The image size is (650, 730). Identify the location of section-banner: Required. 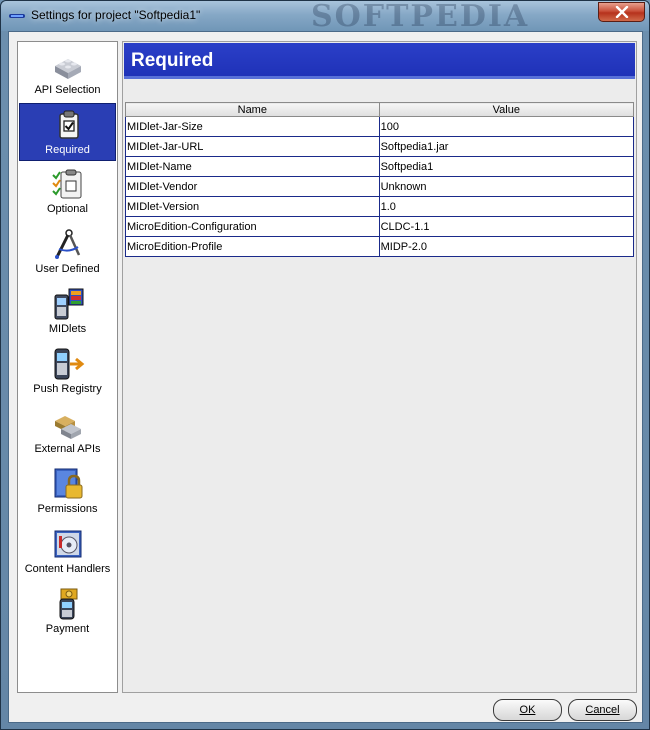
(379, 61).